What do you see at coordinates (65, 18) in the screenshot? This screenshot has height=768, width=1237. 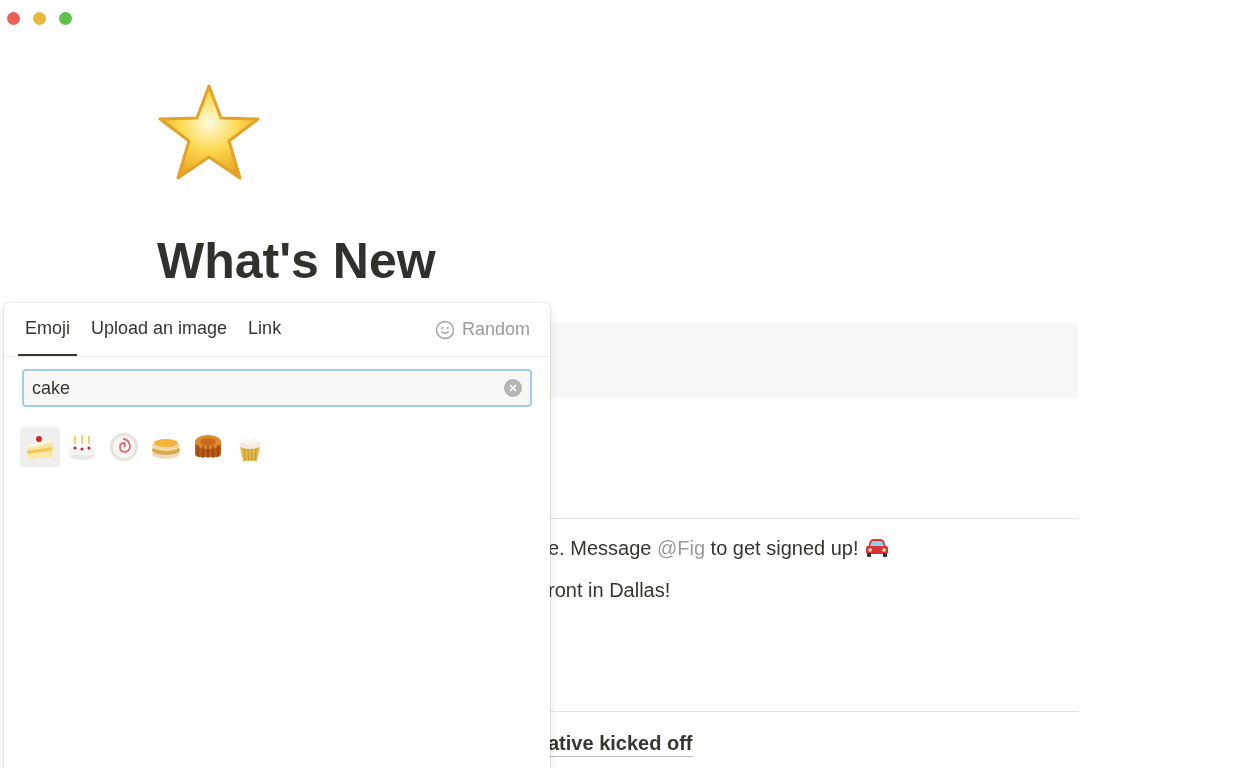 I see `zoom-window-icon` at bounding box center [65, 18].